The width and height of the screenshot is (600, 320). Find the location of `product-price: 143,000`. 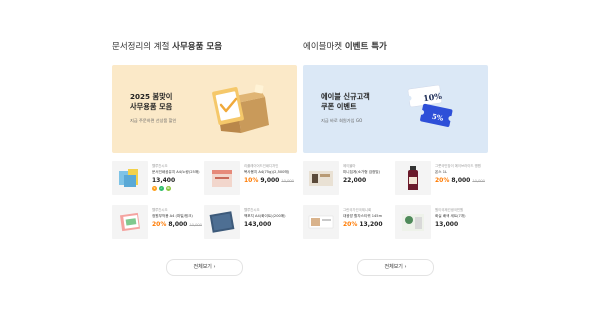

product-price: 143,000 is located at coordinates (258, 224).